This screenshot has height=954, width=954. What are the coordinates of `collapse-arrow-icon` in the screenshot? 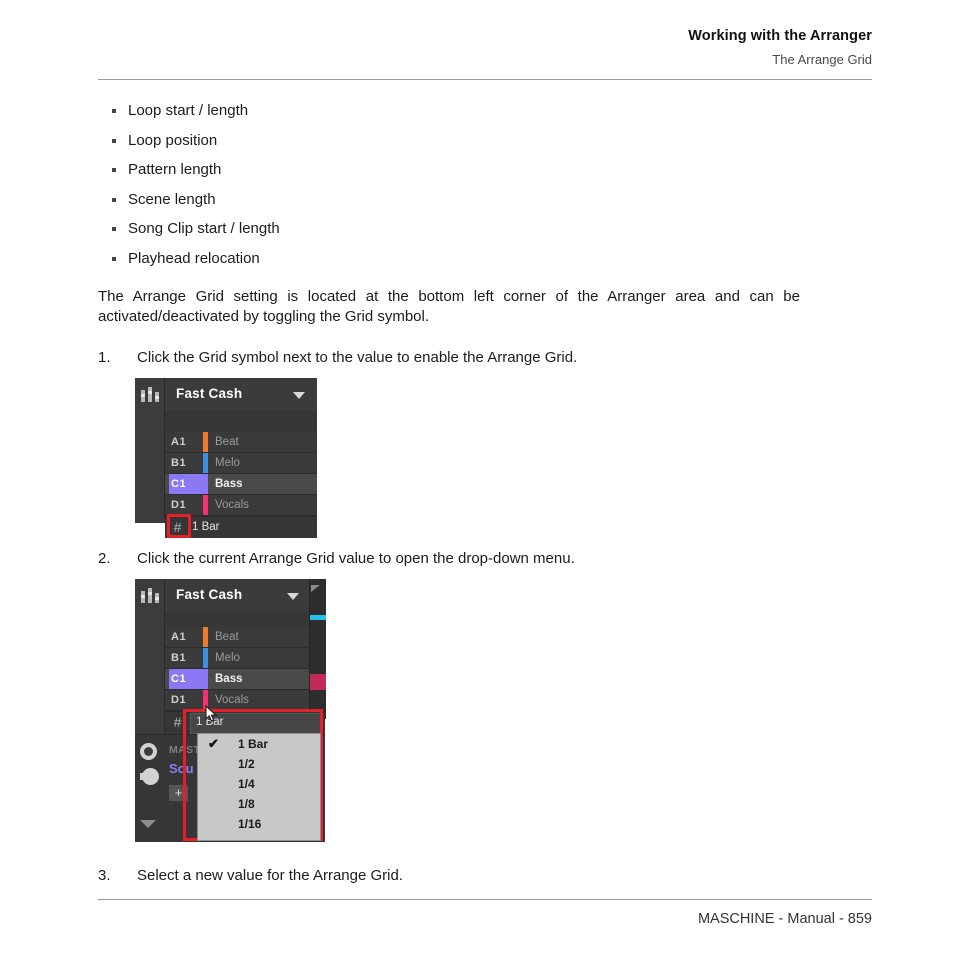 It's located at (148, 823).